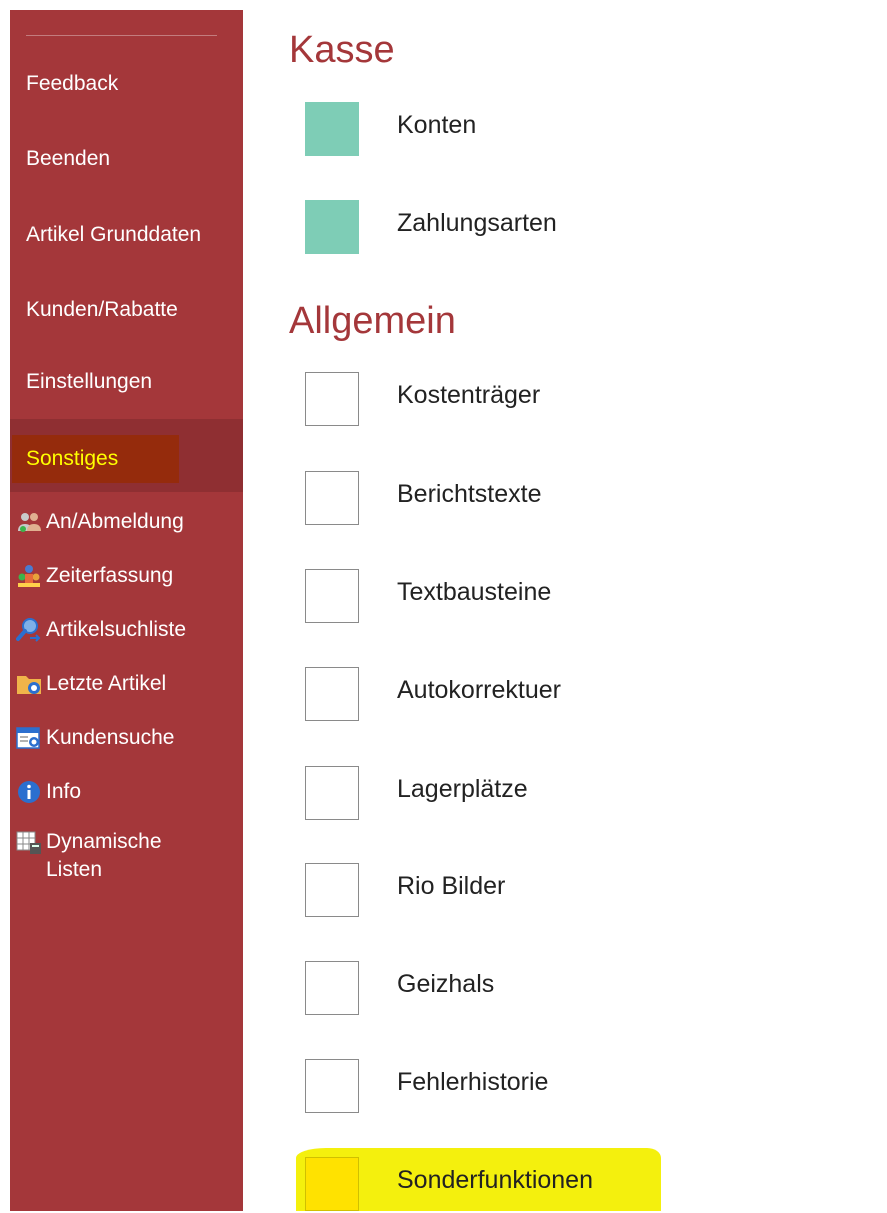 This screenshot has width=887, height=1213. I want to click on tool-an-abmeldung: An/Abmeldung, so click(126, 522).